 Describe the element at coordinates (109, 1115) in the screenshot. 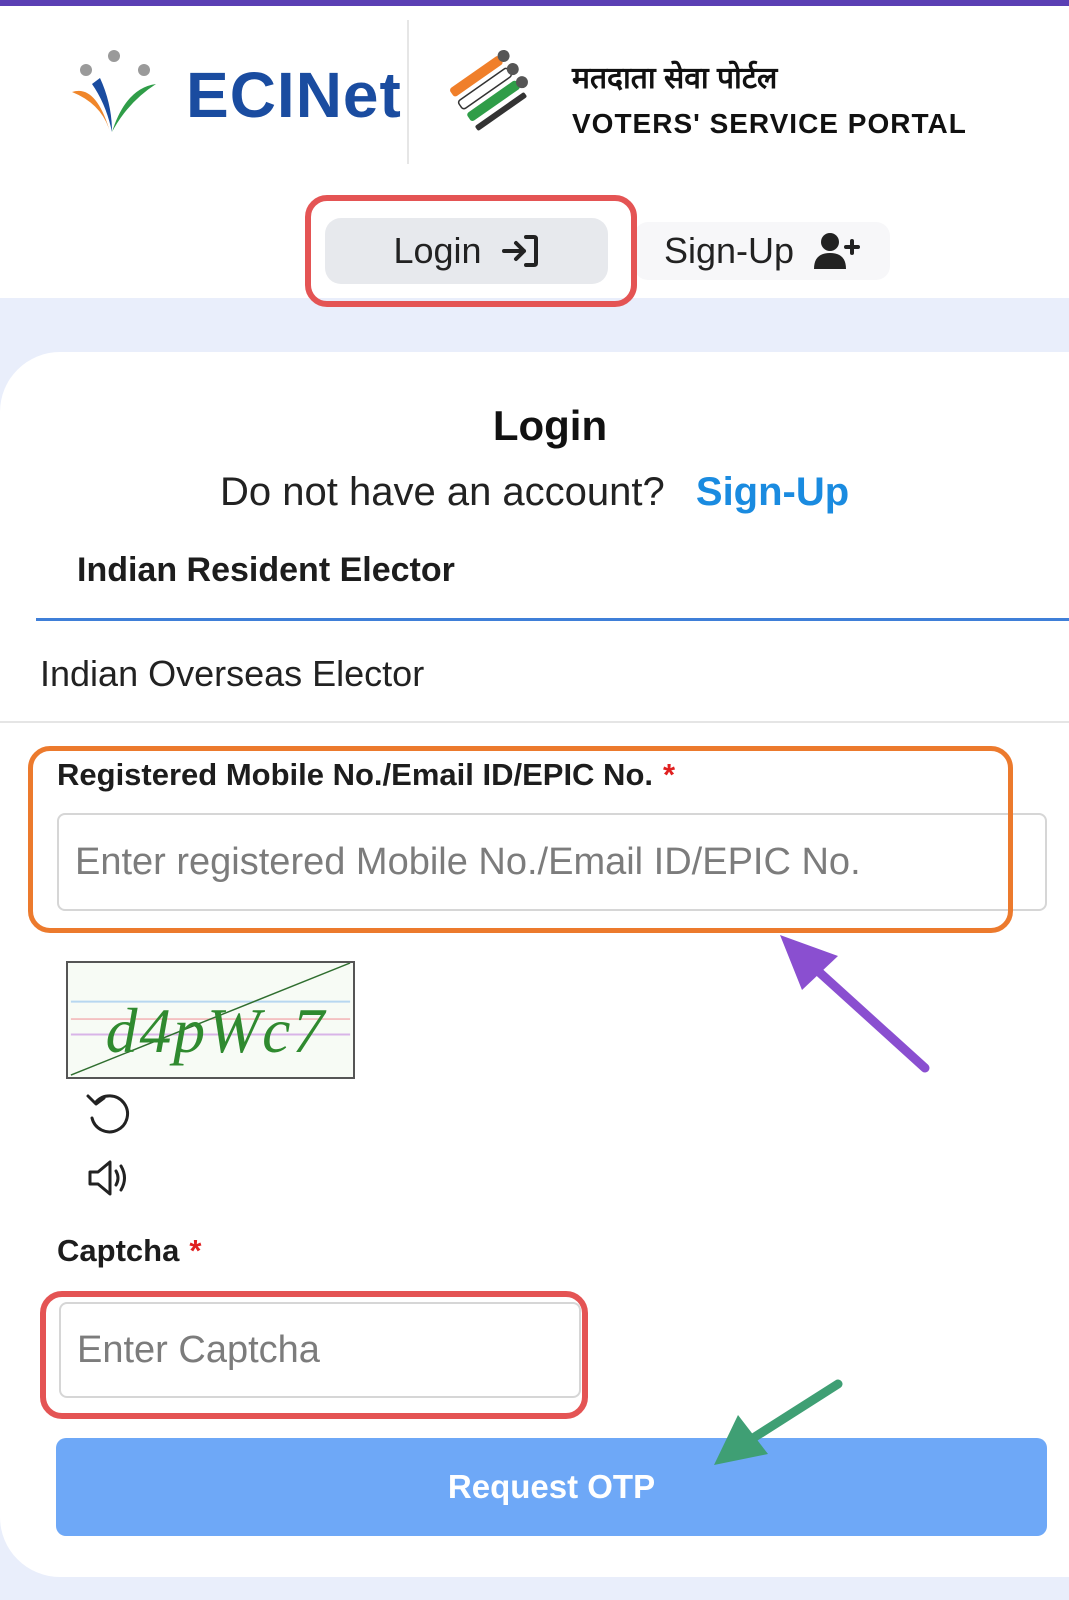

I see `refresh-icon` at that location.